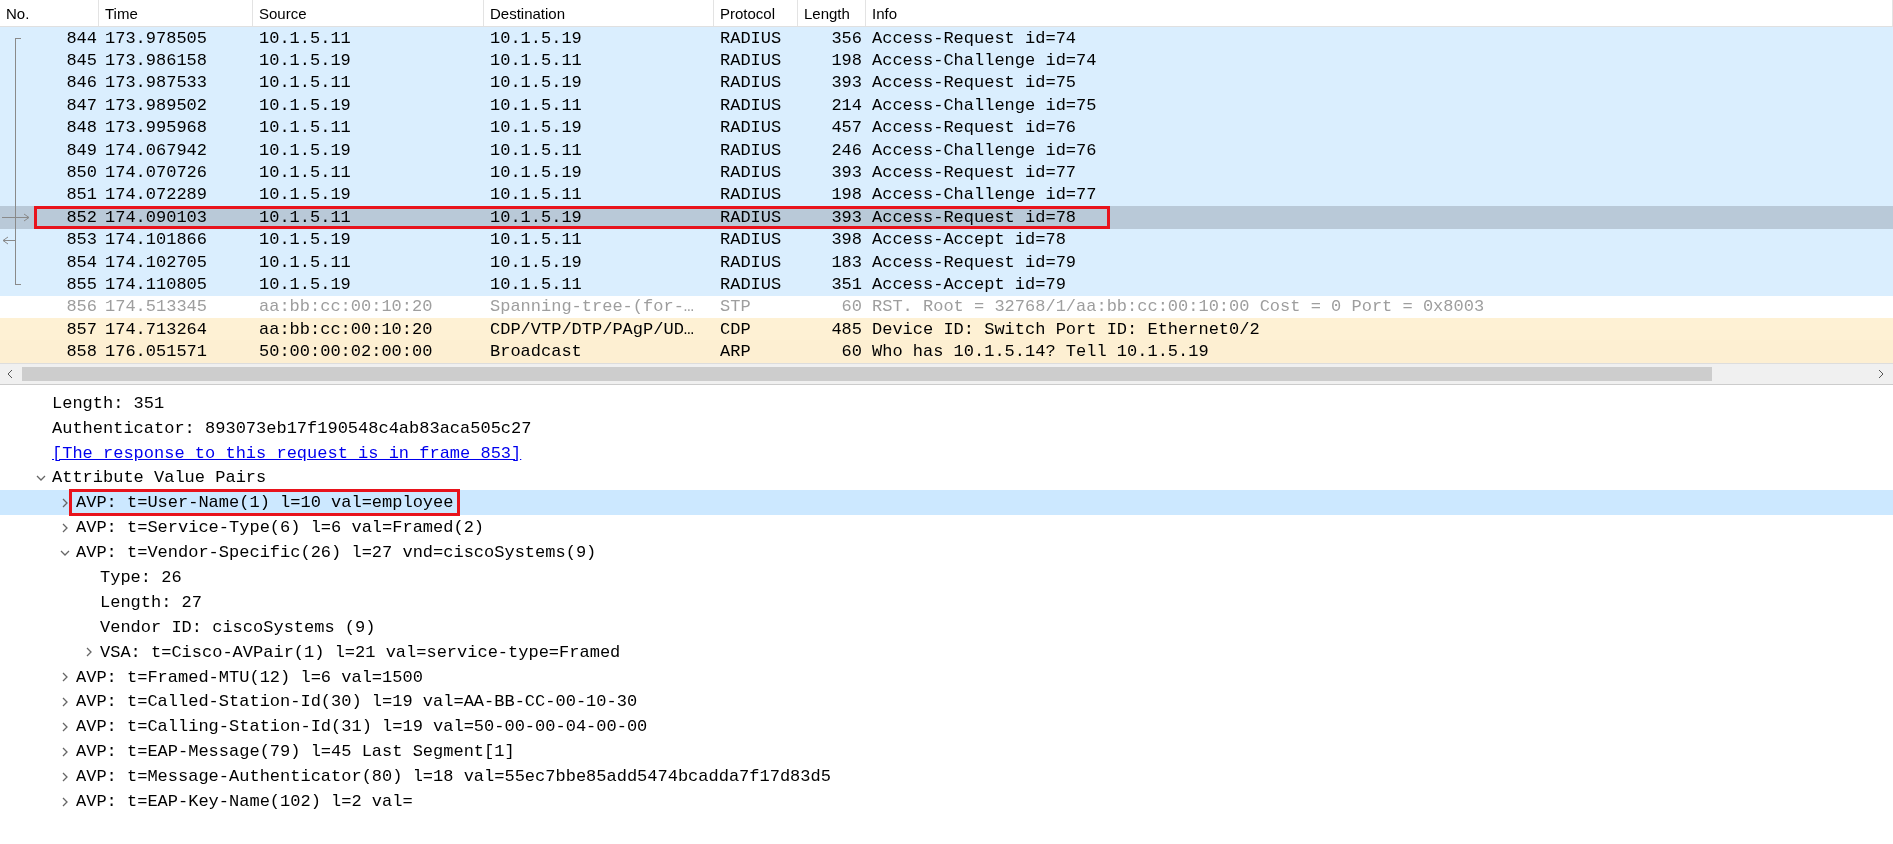 Image resolution: width=1893 pixels, height=844 pixels. Describe the element at coordinates (81, 173) in the screenshot. I see `packet-number: 850` at that location.